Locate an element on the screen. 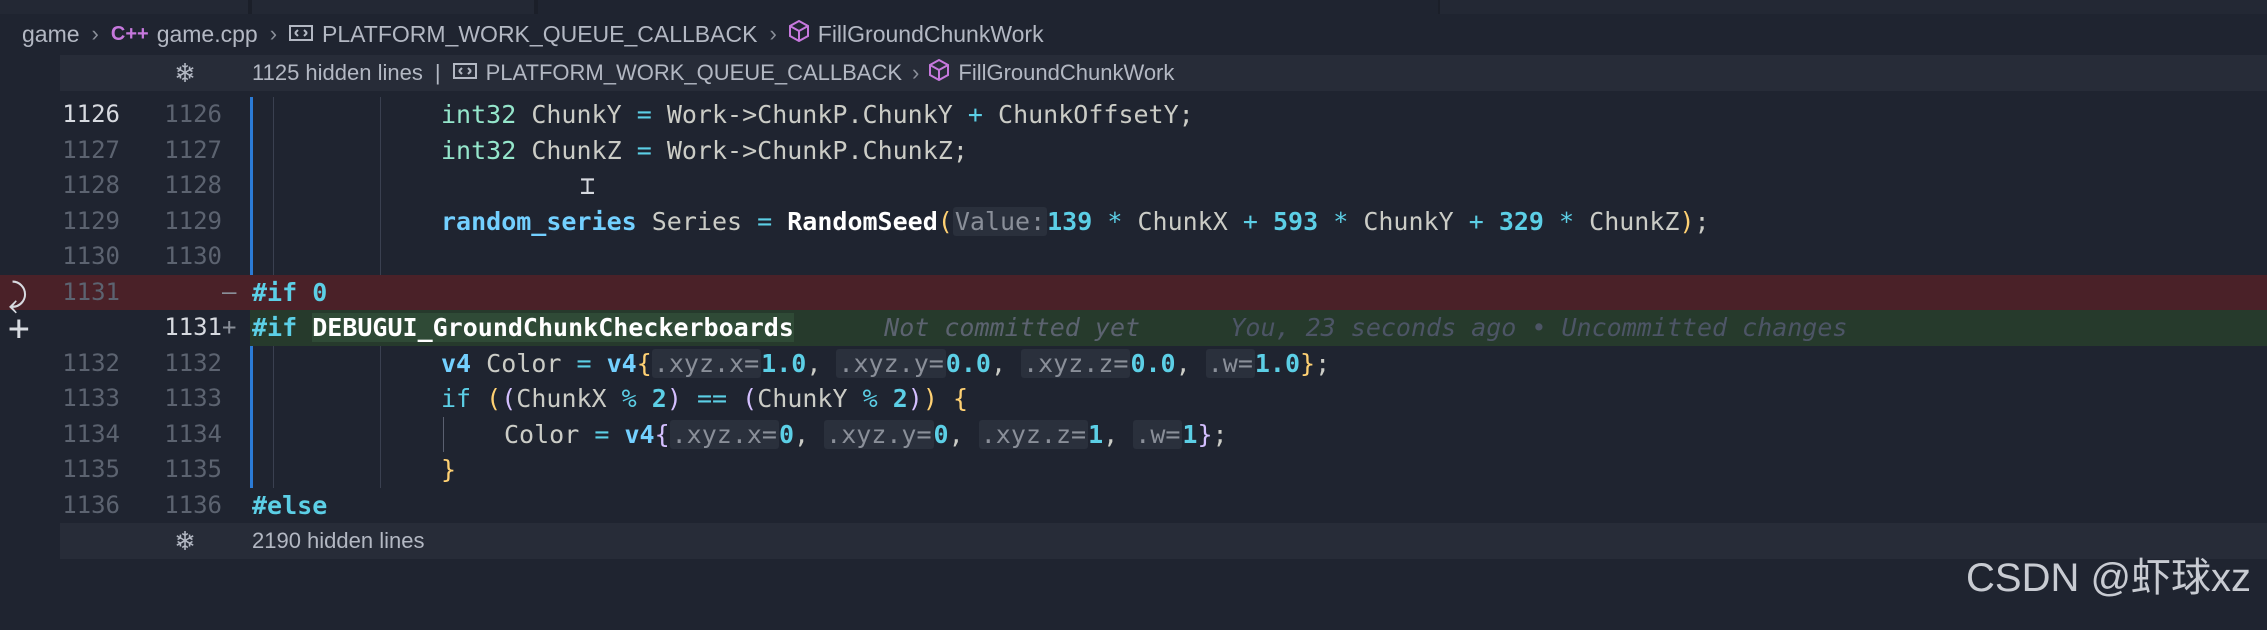 The height and width of the screenshot is (630, 2267). breadcrumb-symbol-function: FillGroundChunkWork is located at coordinates (931, 34).